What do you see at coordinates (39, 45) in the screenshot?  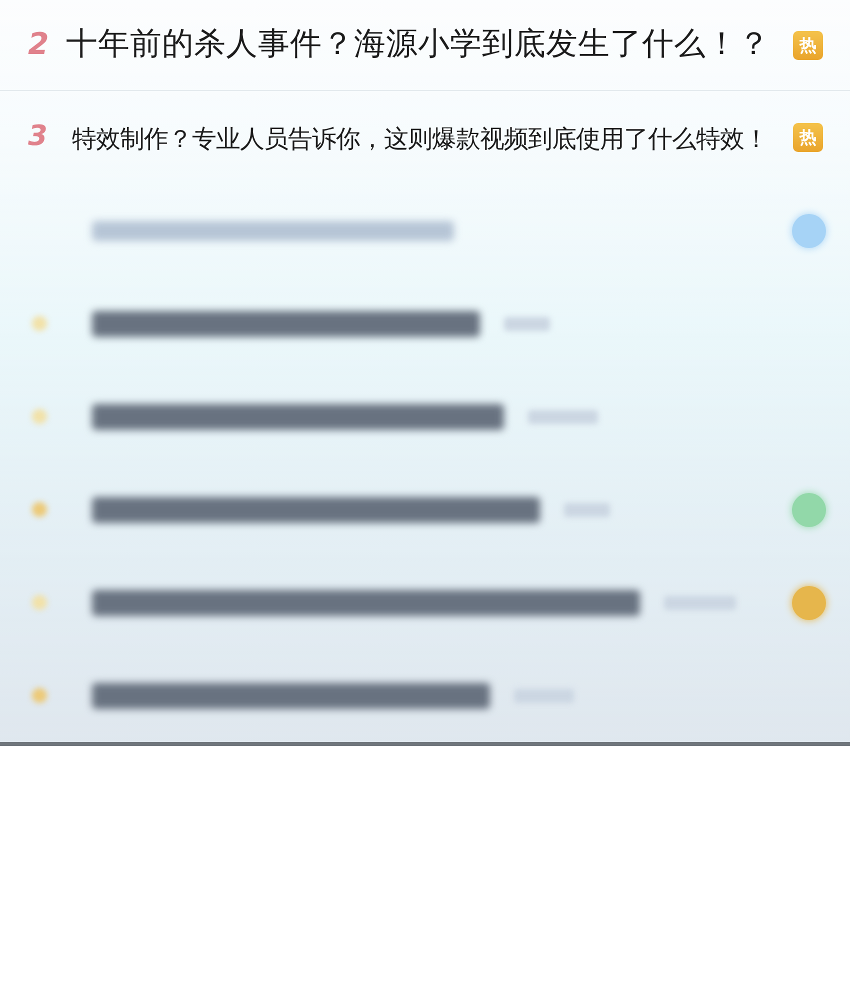 I see `rank-number: 2` at bounding box center [39, 45].